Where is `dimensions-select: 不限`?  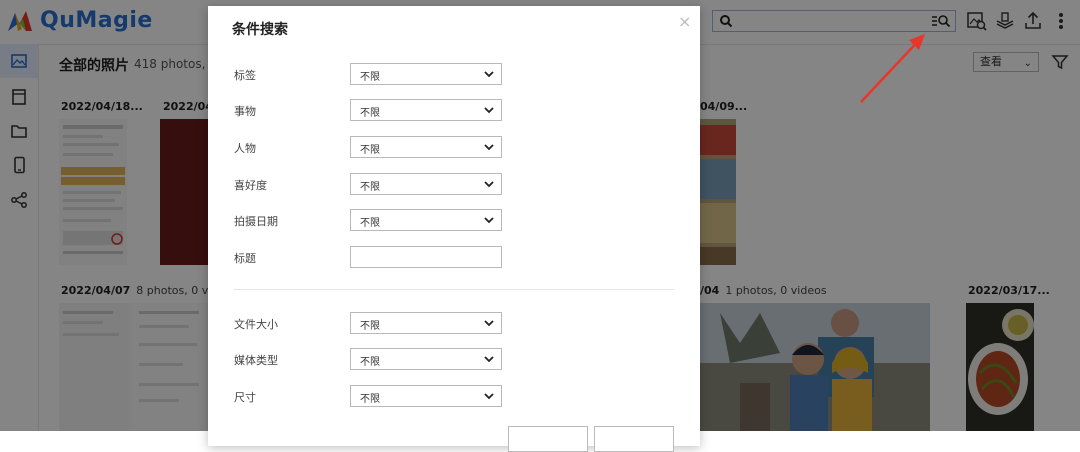 dimensions-select: 不限 is located at coordinates (426, 396).